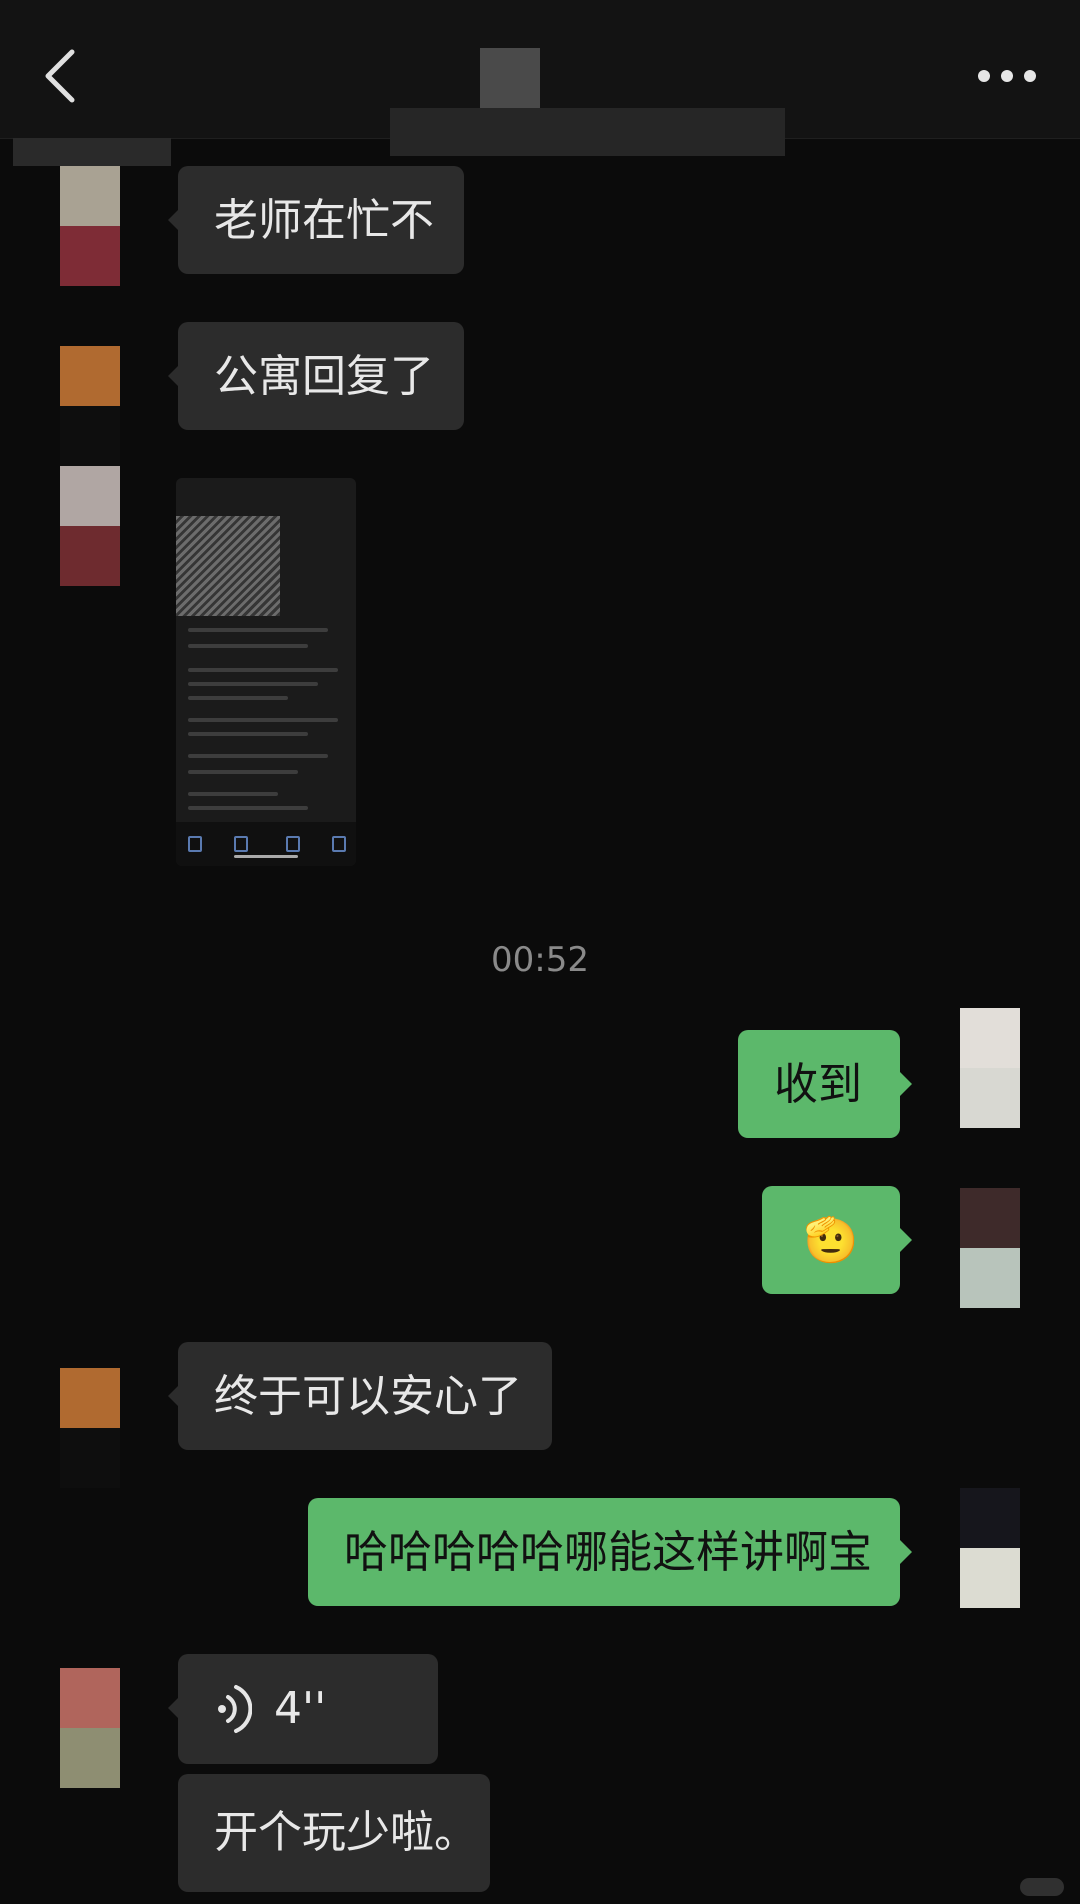  Describe the element at coordinates (510, 78) in the screenshot. I see `contact-avatar-redacted` at that location.